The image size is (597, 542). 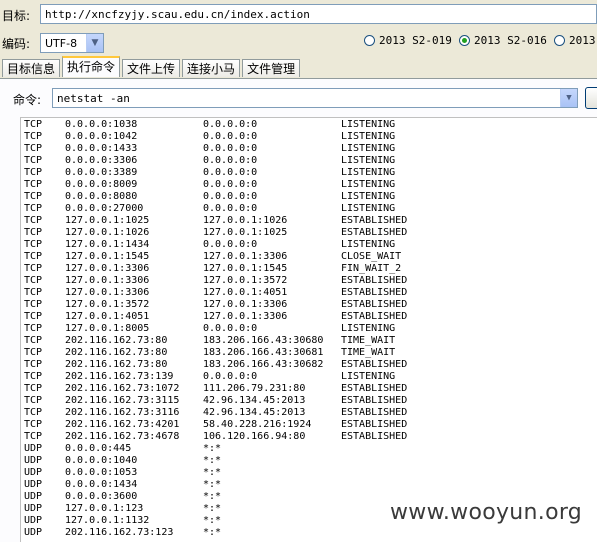 I want to click on output-foreign-address: 111.206.79.231:80, so click(x=254, y=388).